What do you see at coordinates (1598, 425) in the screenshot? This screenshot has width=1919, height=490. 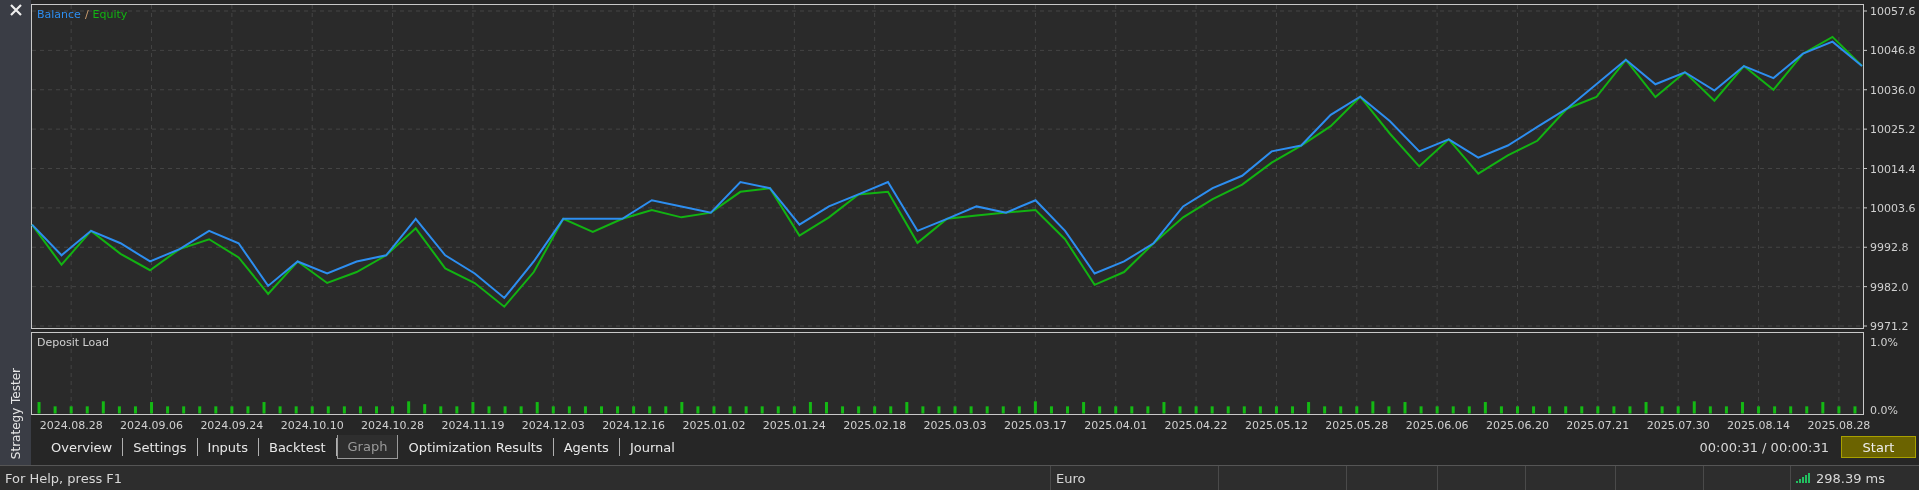 I see `date-label: 2025.07.21` at bounding box center [1598, 425].